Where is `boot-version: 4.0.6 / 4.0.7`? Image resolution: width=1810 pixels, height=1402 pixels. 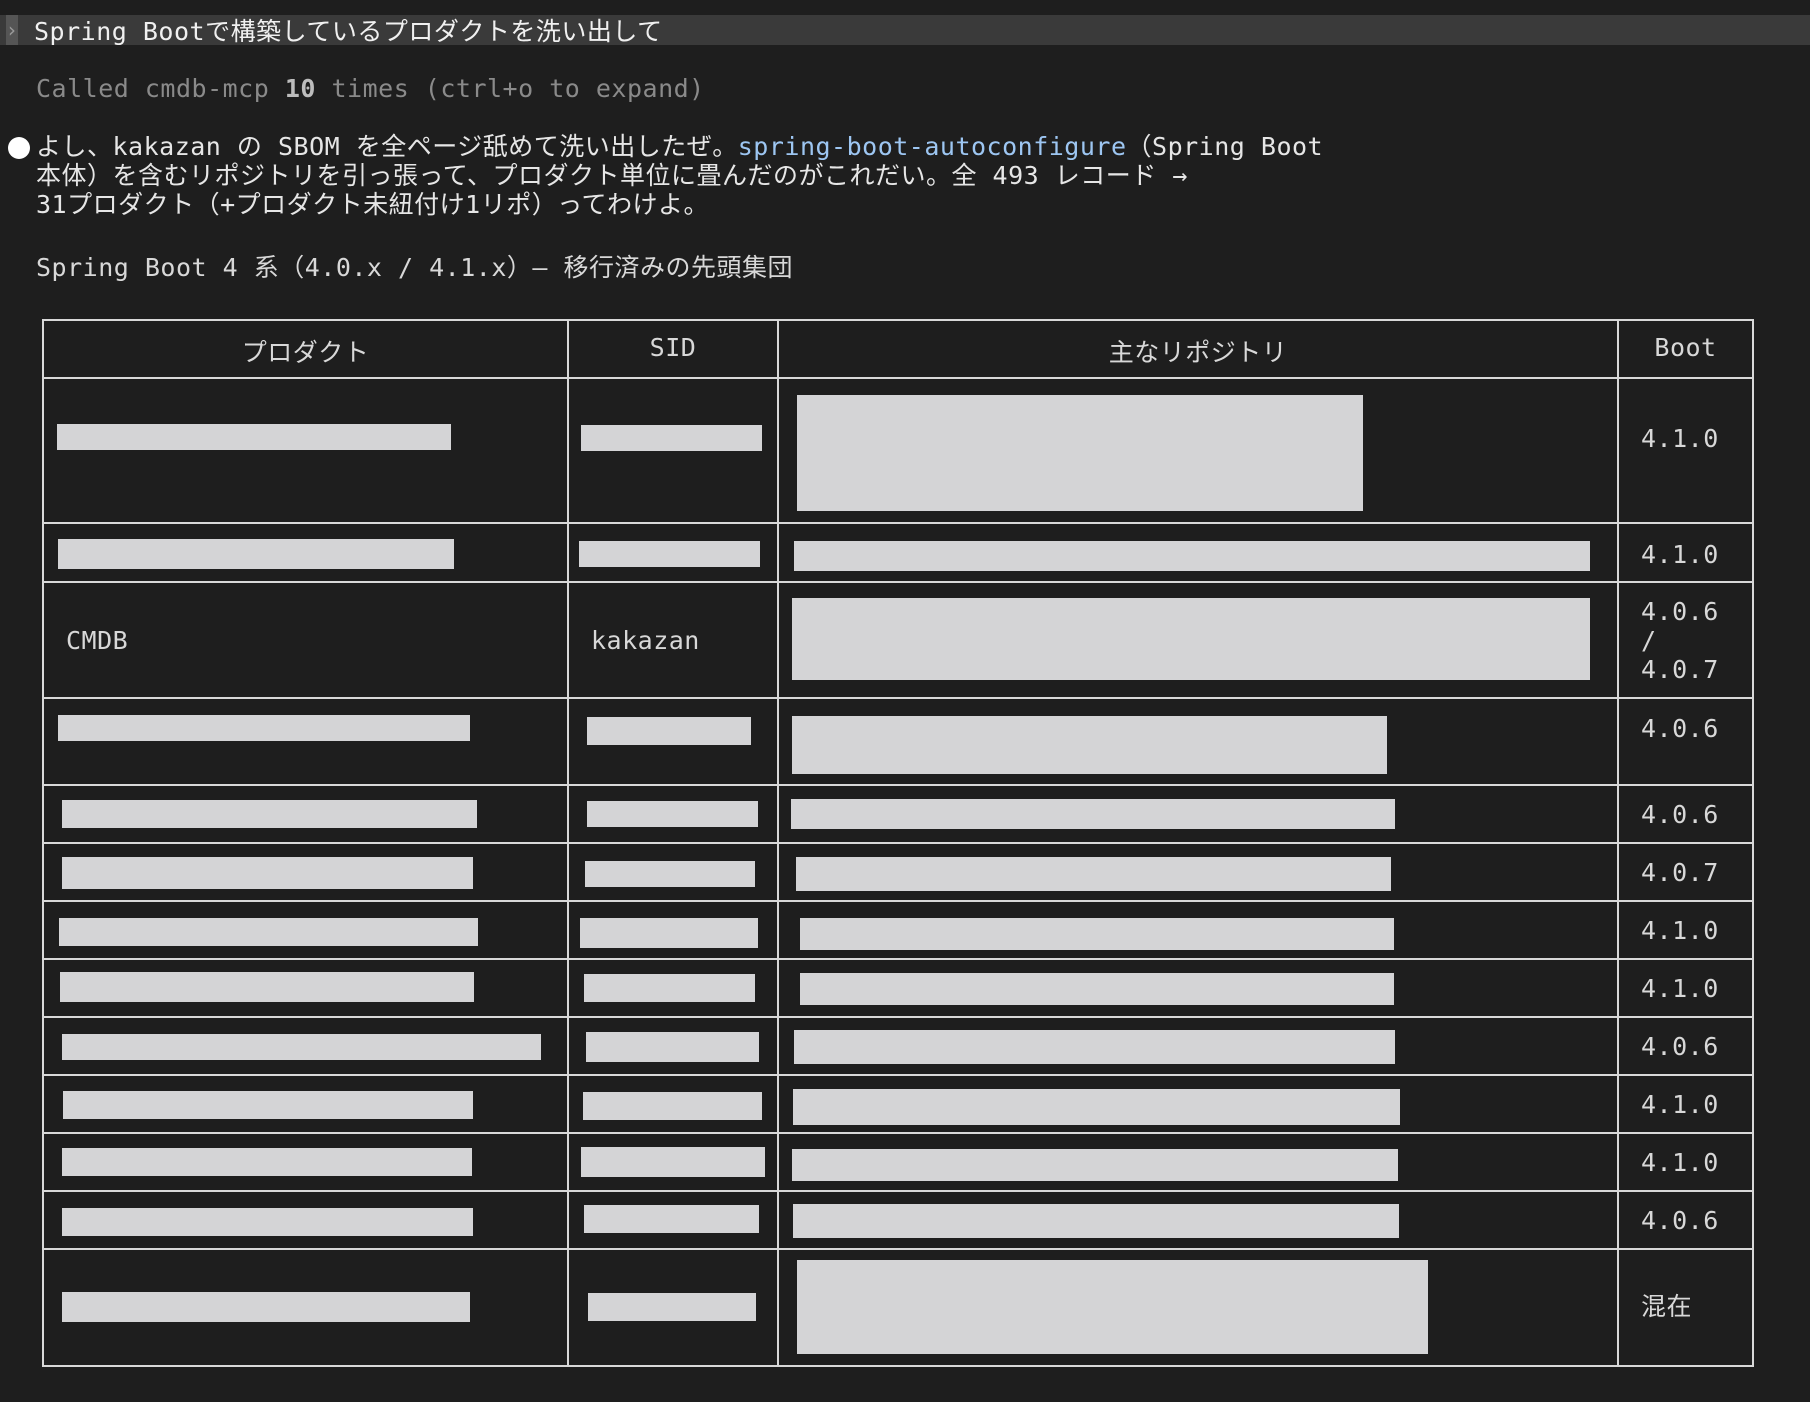 boot-version: 4.0.6 / 4.0.7 is located at coordinates (1680, 640).